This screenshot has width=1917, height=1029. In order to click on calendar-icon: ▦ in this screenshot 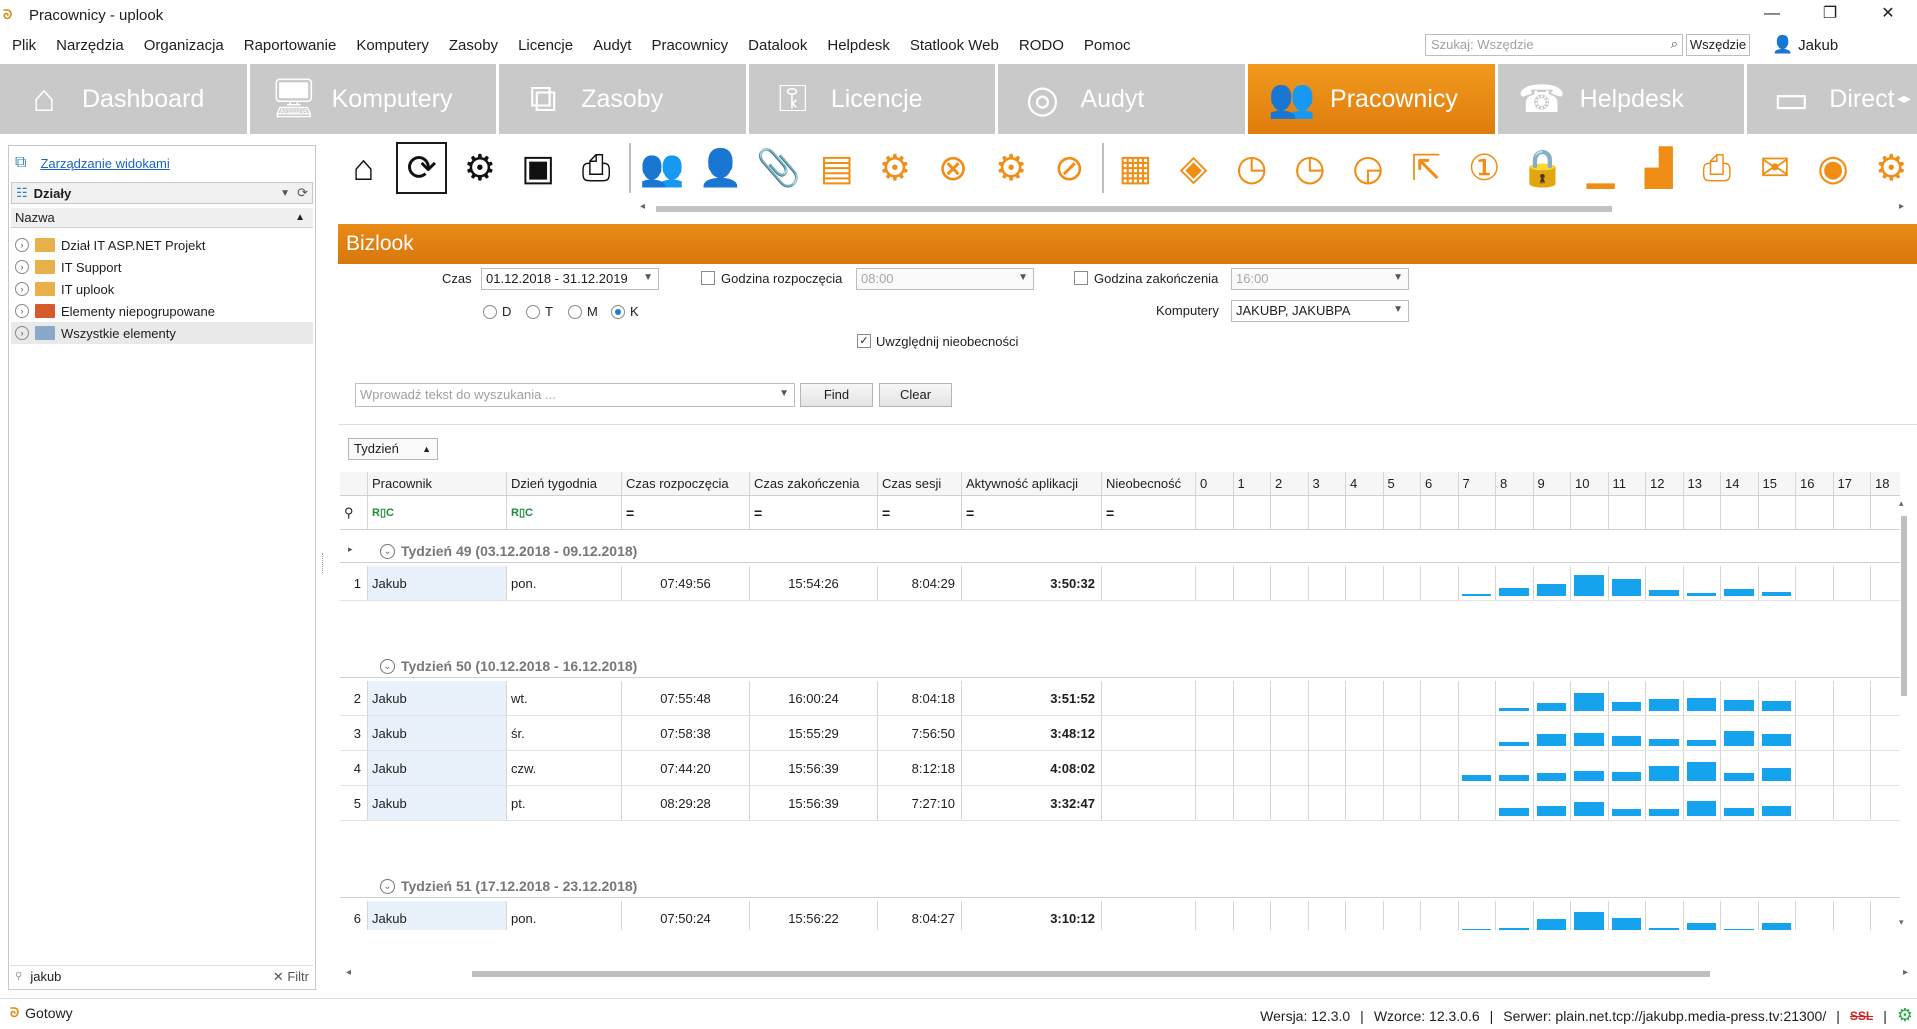, I will do `click(1135, 168)`.